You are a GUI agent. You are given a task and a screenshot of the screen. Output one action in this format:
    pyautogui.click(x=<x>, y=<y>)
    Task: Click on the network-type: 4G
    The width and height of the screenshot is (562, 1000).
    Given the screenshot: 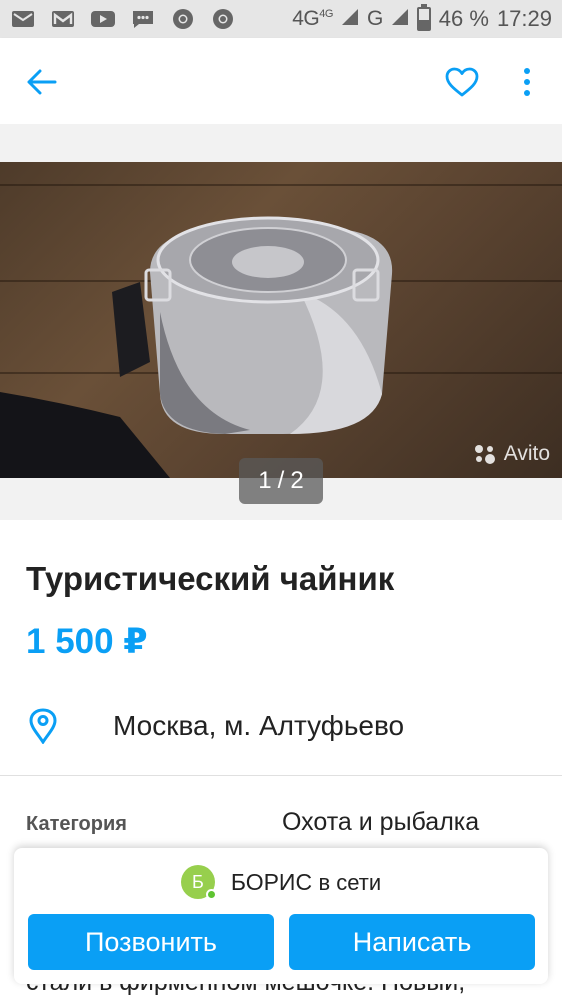 What is the action you would take?
    pyautogui.click(x=306, y=18)
    